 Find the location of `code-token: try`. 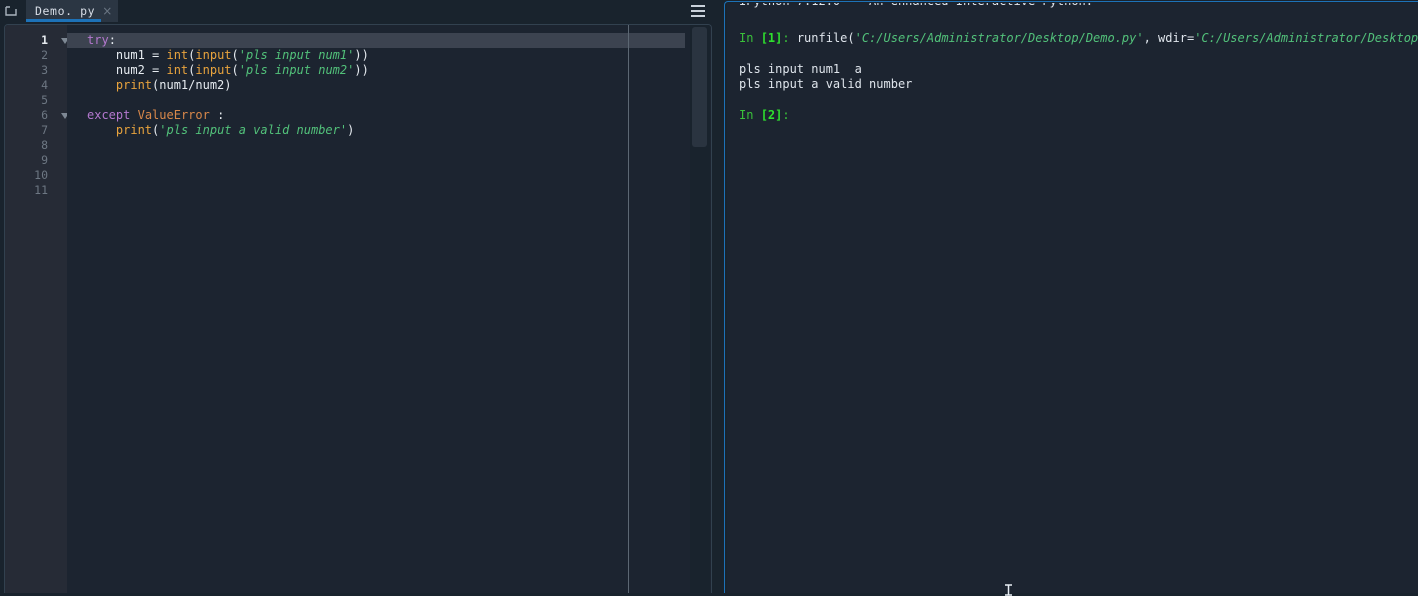

code-token: try is located at coordinates (98, 40).